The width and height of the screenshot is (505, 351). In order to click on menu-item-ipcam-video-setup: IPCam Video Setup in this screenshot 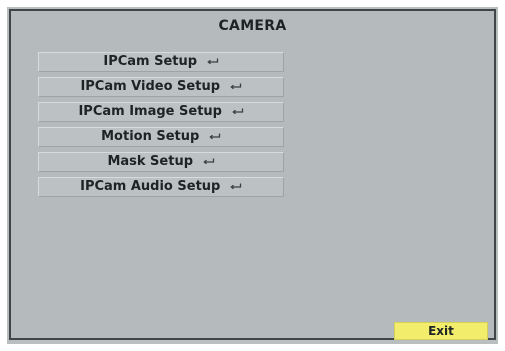, I will do `click(161, 87)`.